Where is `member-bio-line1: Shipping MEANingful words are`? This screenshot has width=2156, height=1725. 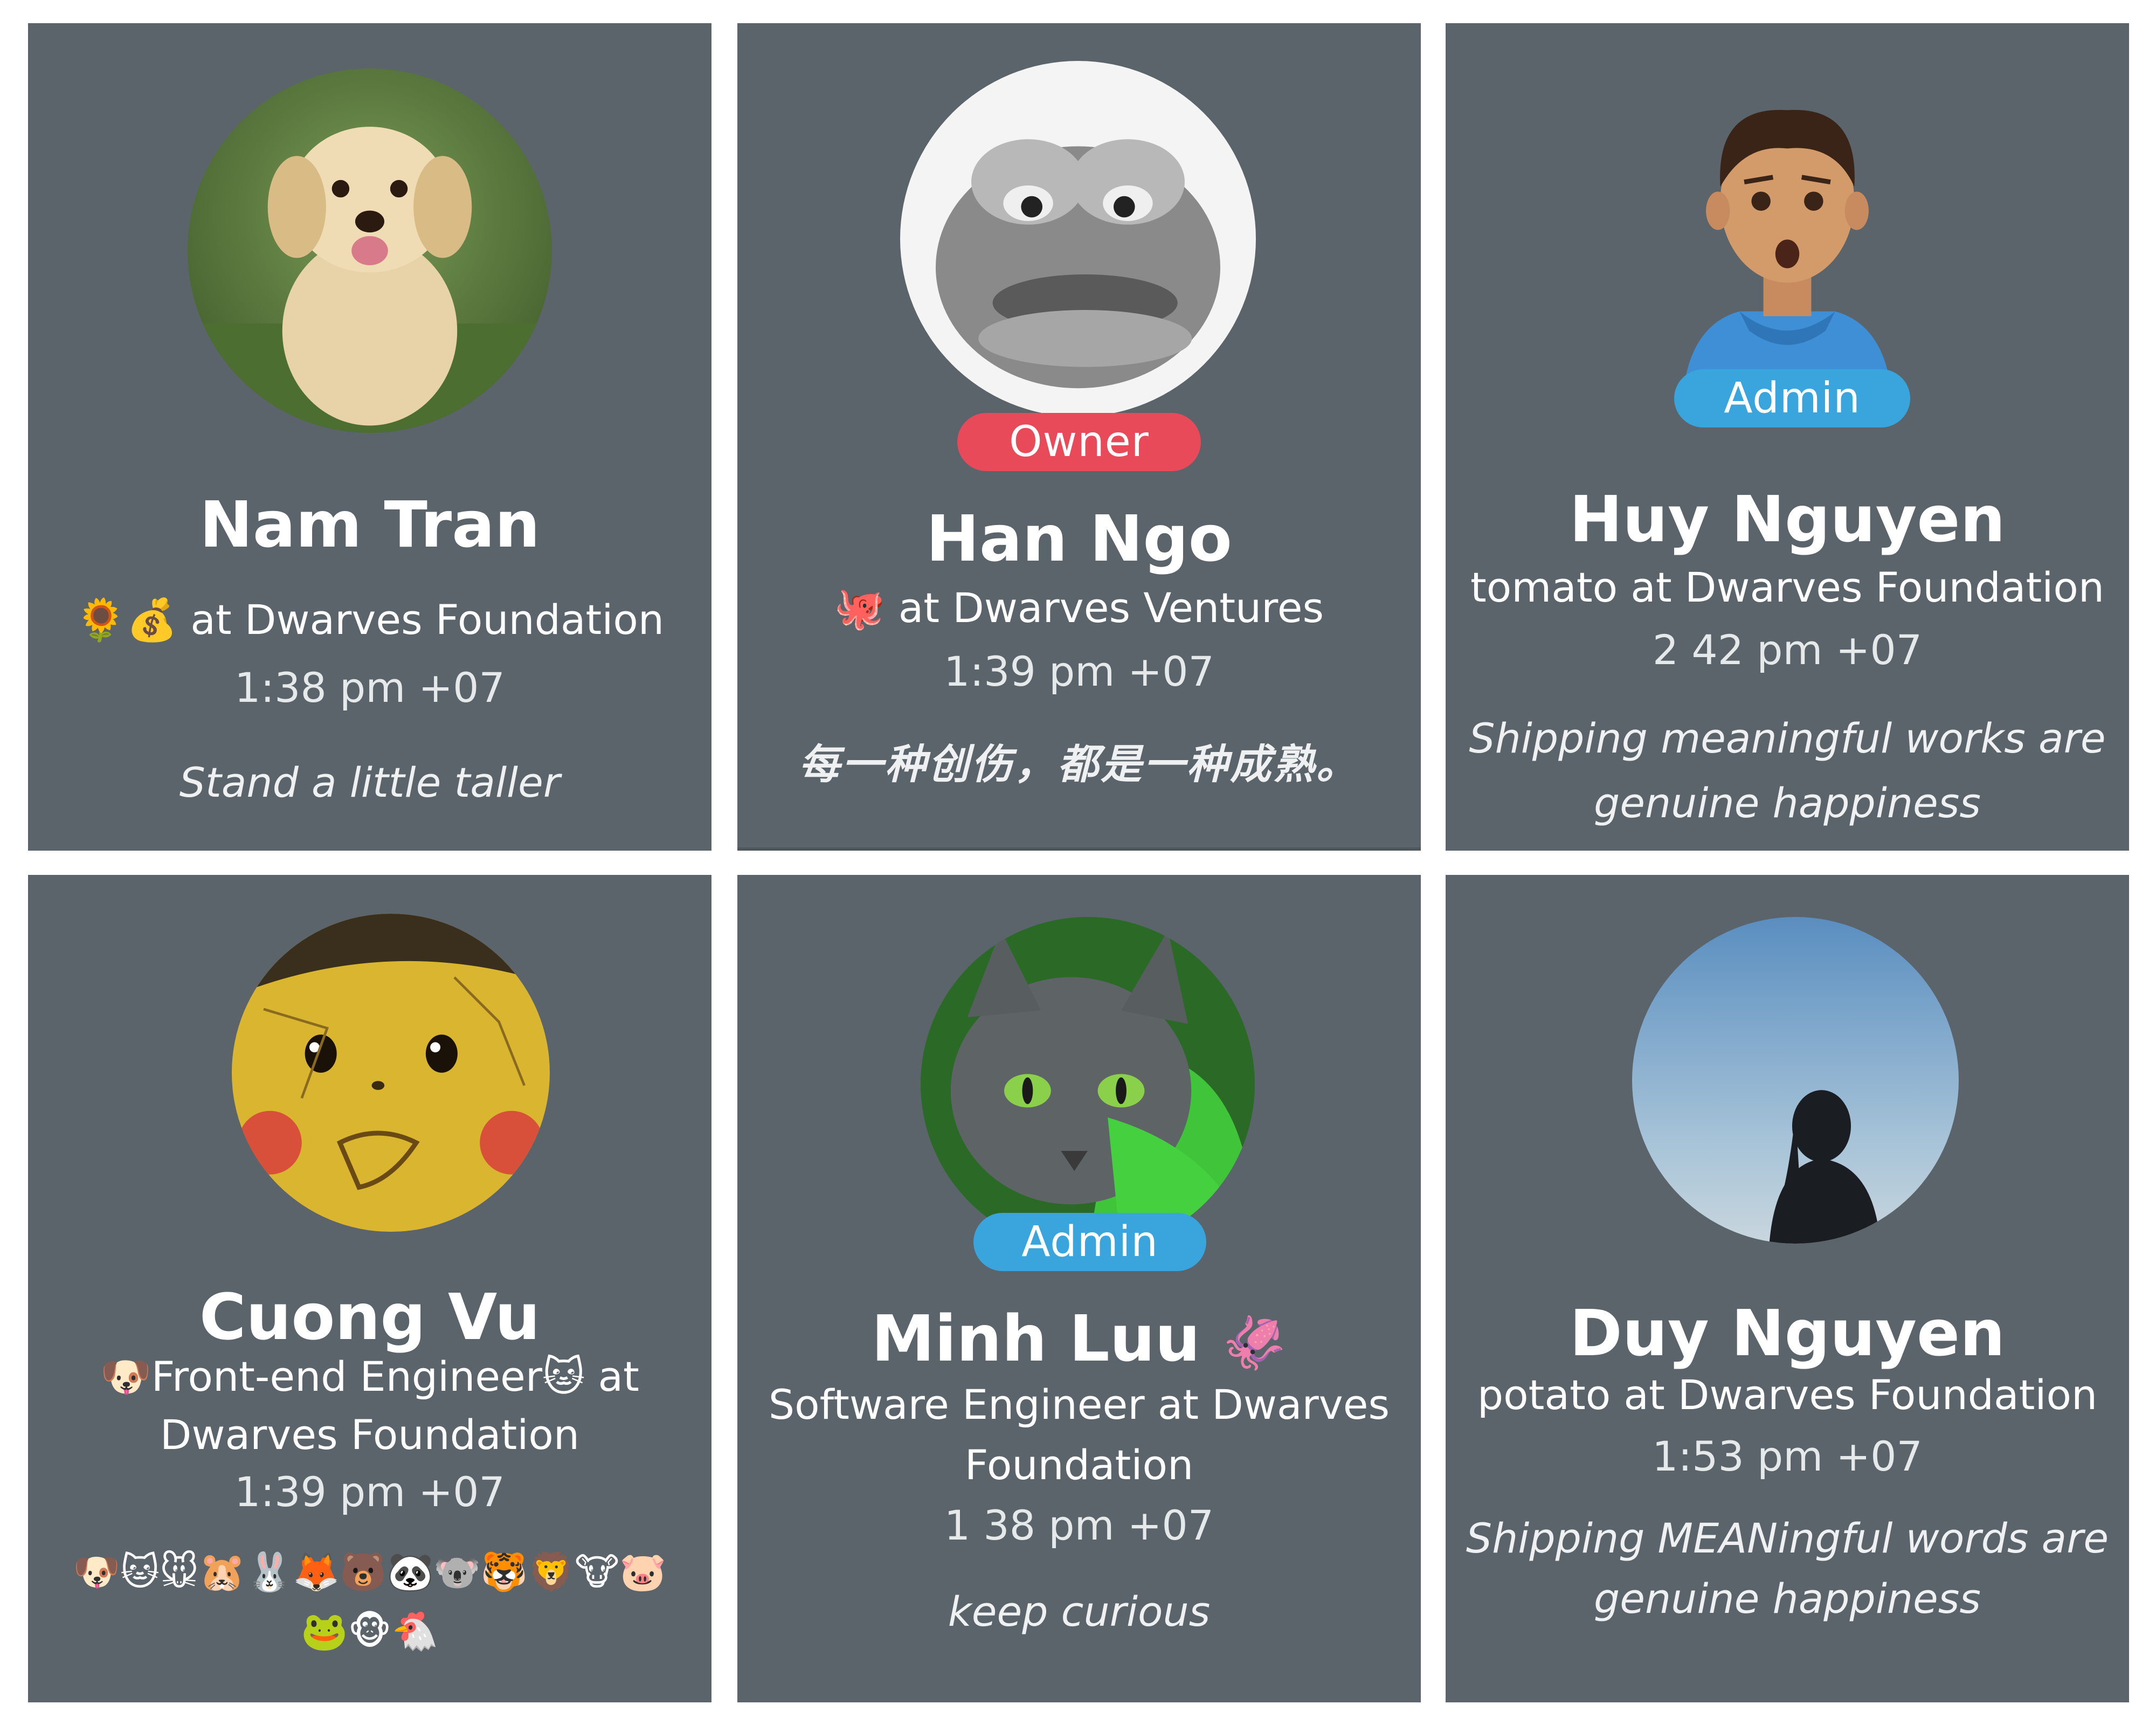 member-bio-line1: Shipping MEANingful words are is located at coordinates (1787, 1538).